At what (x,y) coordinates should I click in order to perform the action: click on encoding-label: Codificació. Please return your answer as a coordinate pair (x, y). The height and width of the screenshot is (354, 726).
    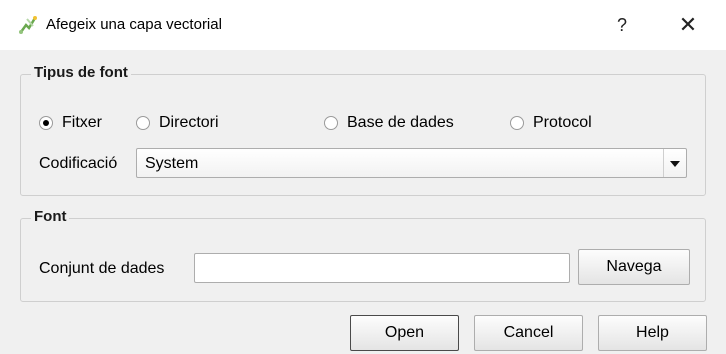
    Looking at the image, I should click on (78, 163).